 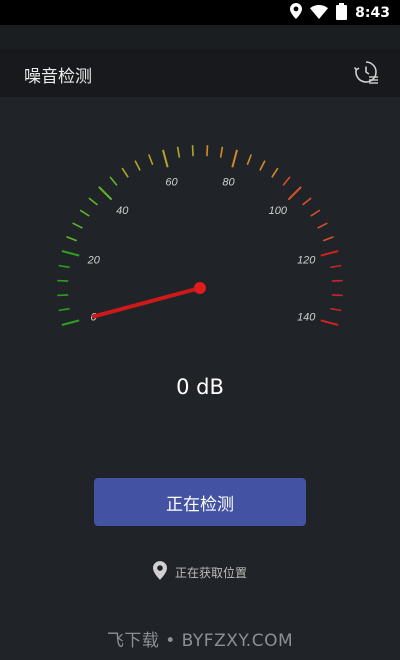 I want to click on decibel-readout: 0 dB, so click(x=200, y=387).